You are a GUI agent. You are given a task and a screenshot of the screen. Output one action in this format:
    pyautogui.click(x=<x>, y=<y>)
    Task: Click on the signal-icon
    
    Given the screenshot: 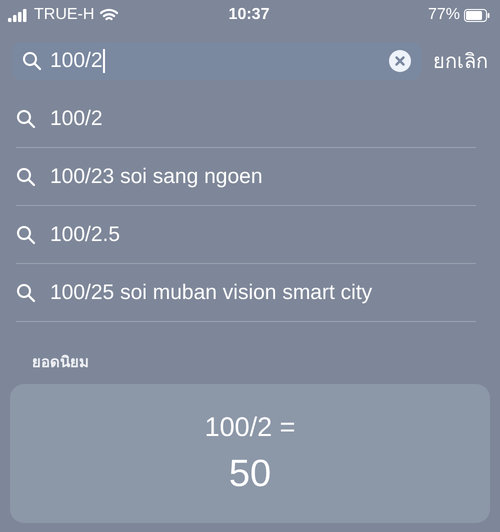 What is the action you would take?
    pyautogui.click(x=18, y=15)
    